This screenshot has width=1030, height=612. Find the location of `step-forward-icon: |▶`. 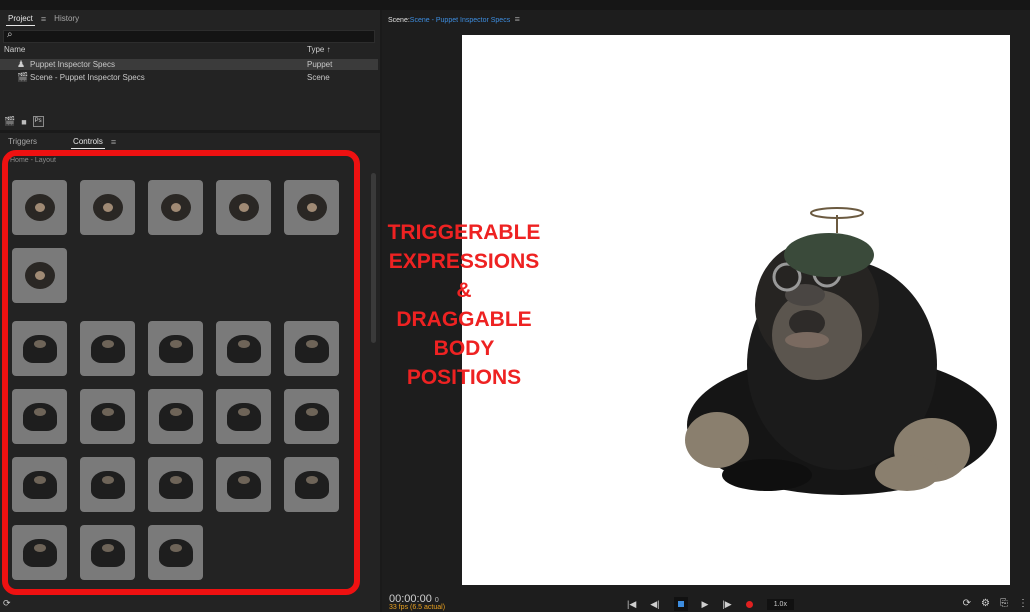

step-forward-icon: |▶ is located at coordinates (726, 604).